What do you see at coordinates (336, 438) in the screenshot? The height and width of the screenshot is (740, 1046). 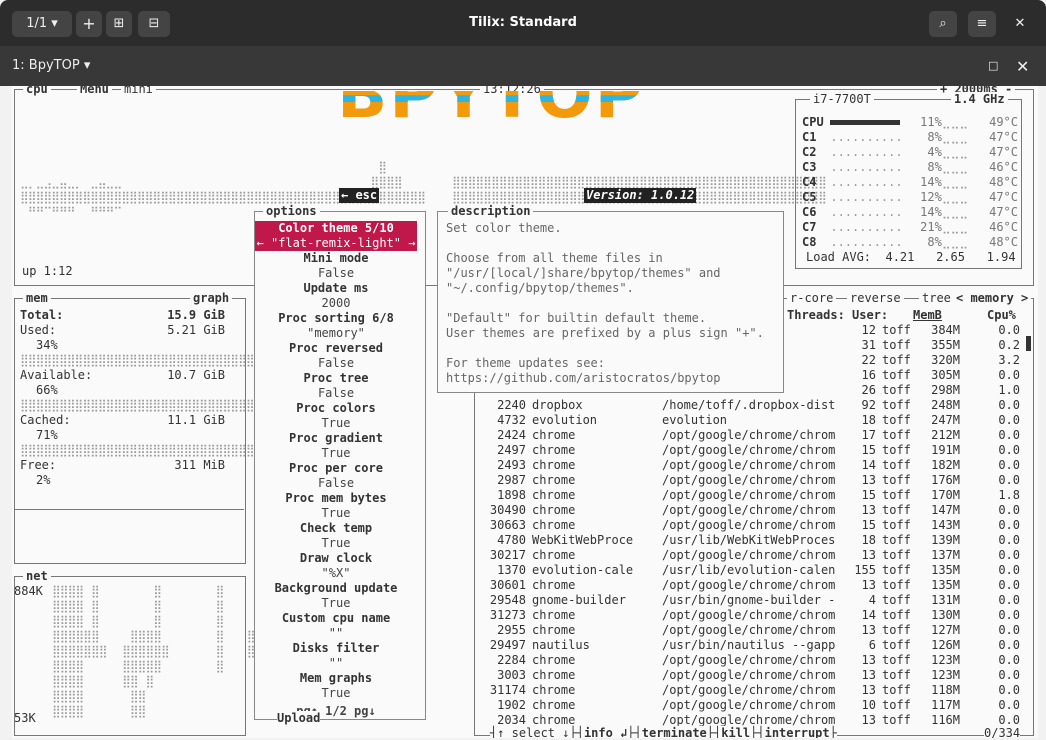 I see `option-name: Proc gradient` at bounding box center [336, 438].